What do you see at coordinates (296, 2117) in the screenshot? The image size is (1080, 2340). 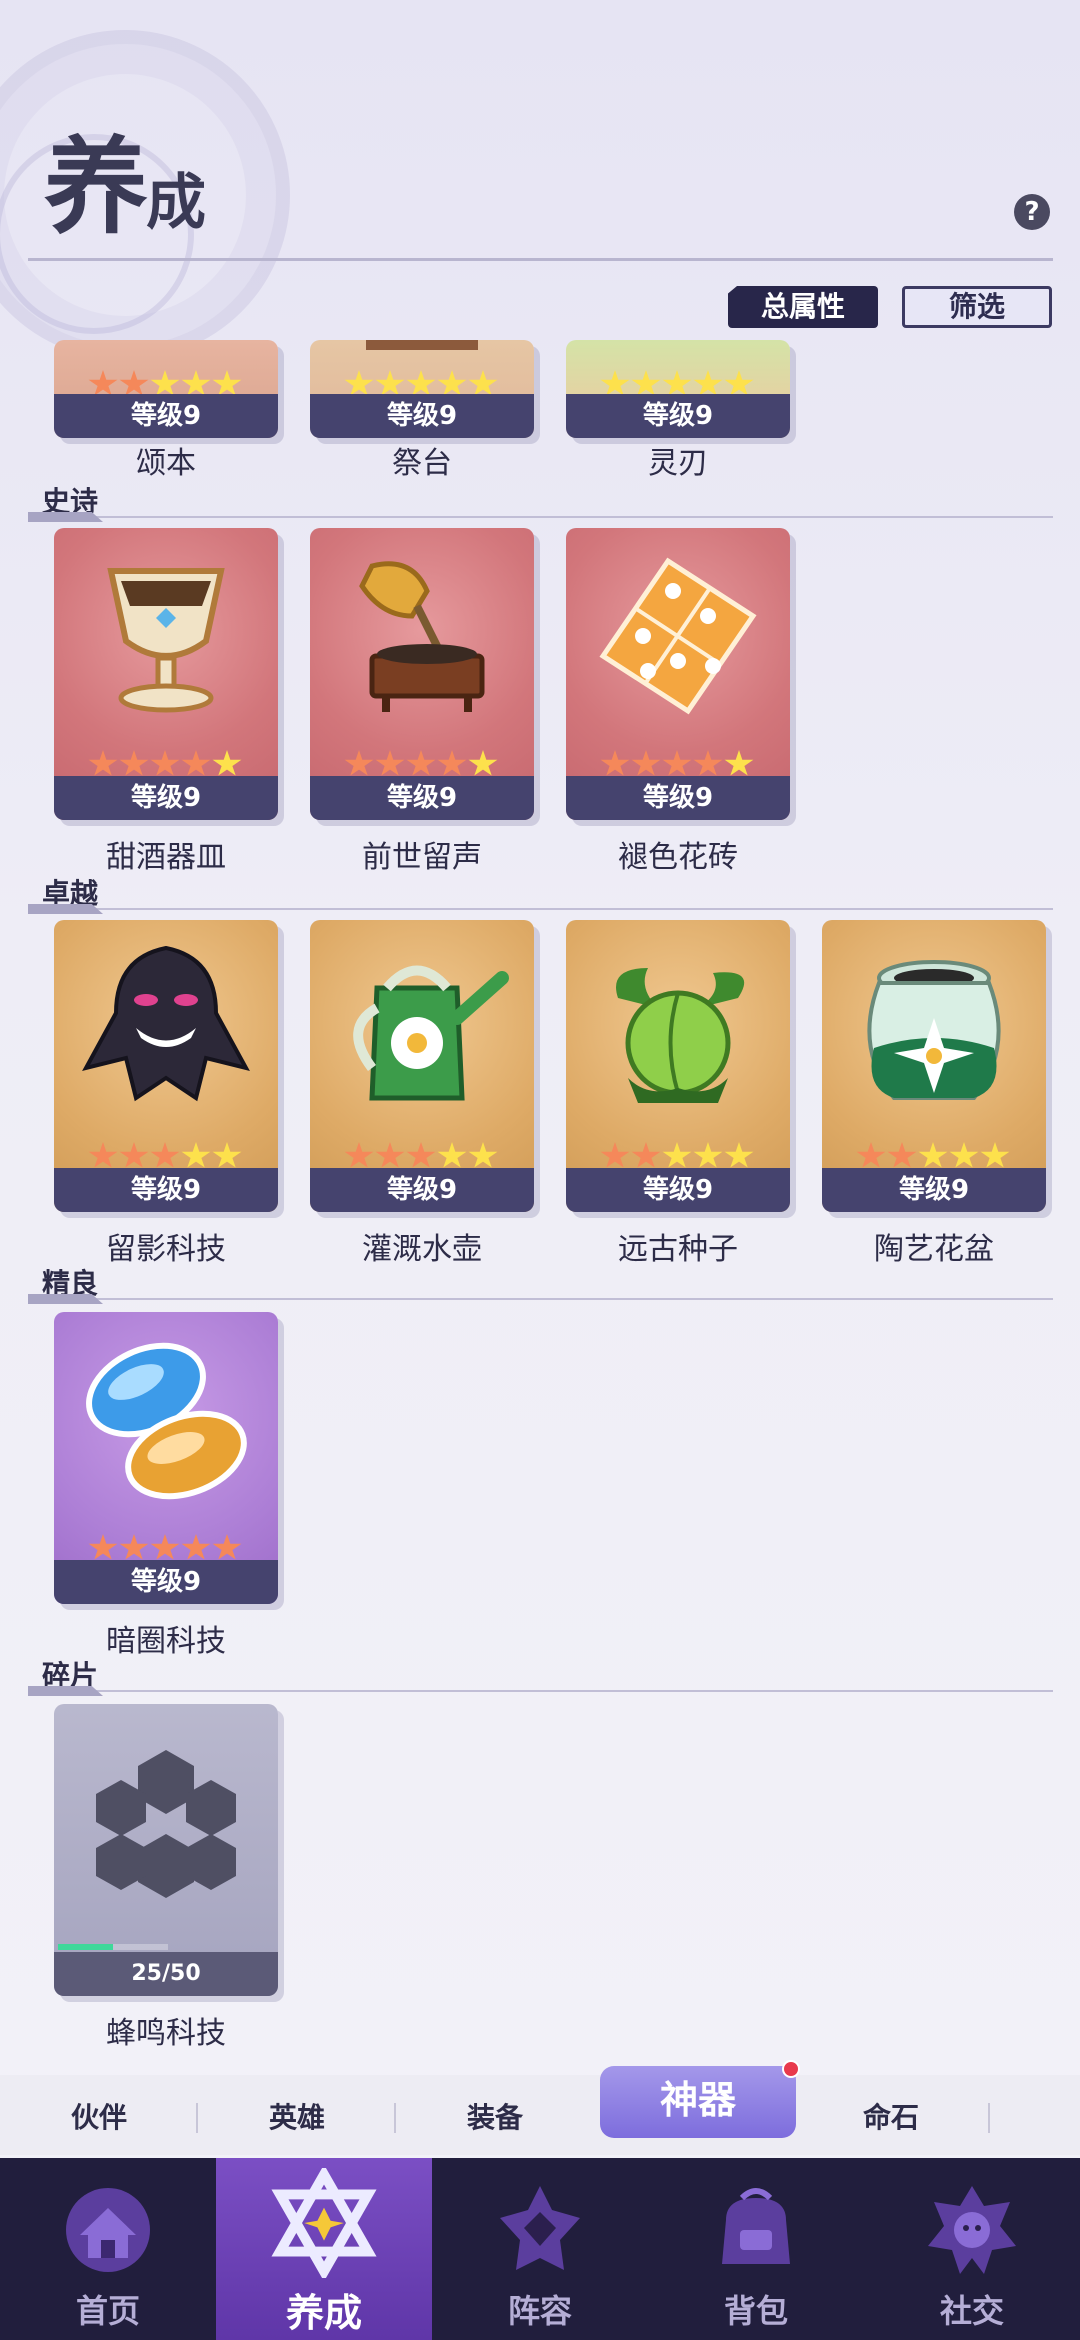 I see `subtab-label: 英雄` at bounding box center [296, 2117].